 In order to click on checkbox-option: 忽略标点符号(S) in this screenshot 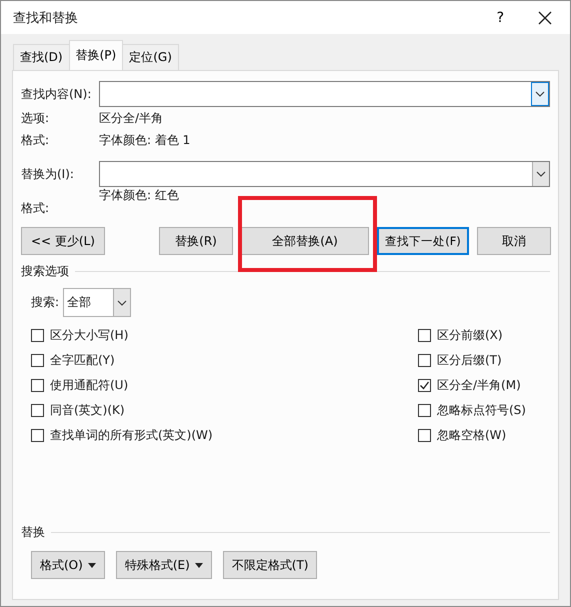, I will do `click(479, 410)`.